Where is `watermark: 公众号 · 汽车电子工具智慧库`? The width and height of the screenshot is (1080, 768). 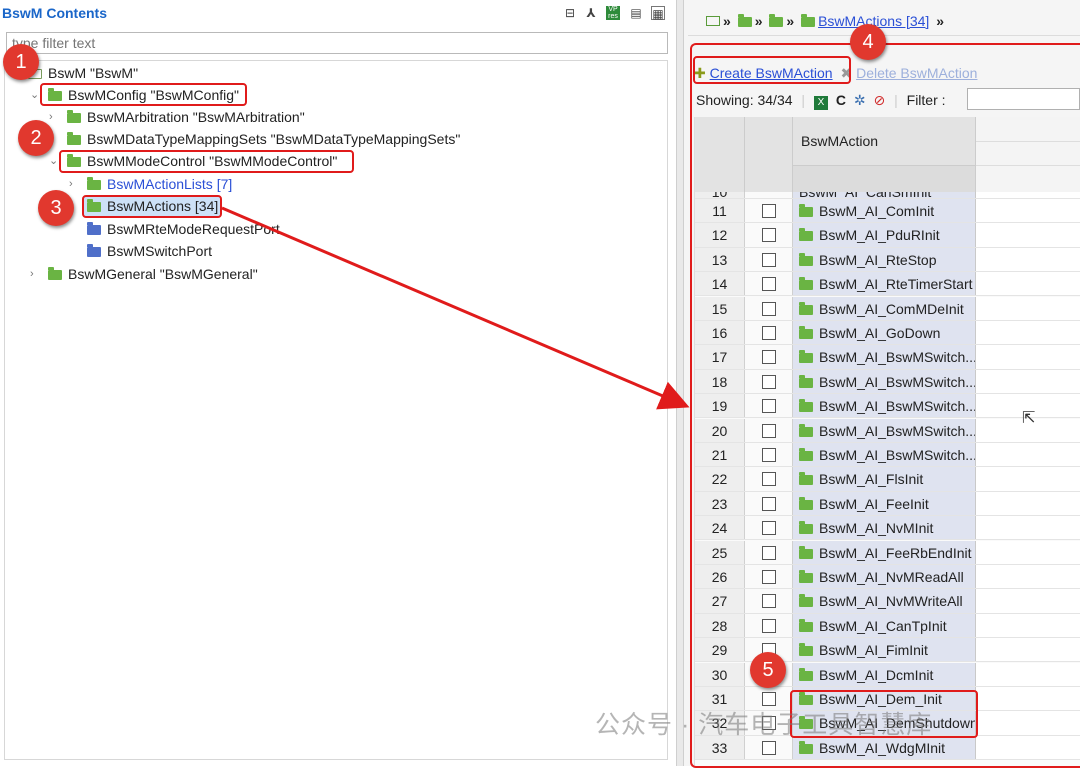
watermark: 公众号 · 汽车电子工具智慧库 is located at coordinates (764, 725).